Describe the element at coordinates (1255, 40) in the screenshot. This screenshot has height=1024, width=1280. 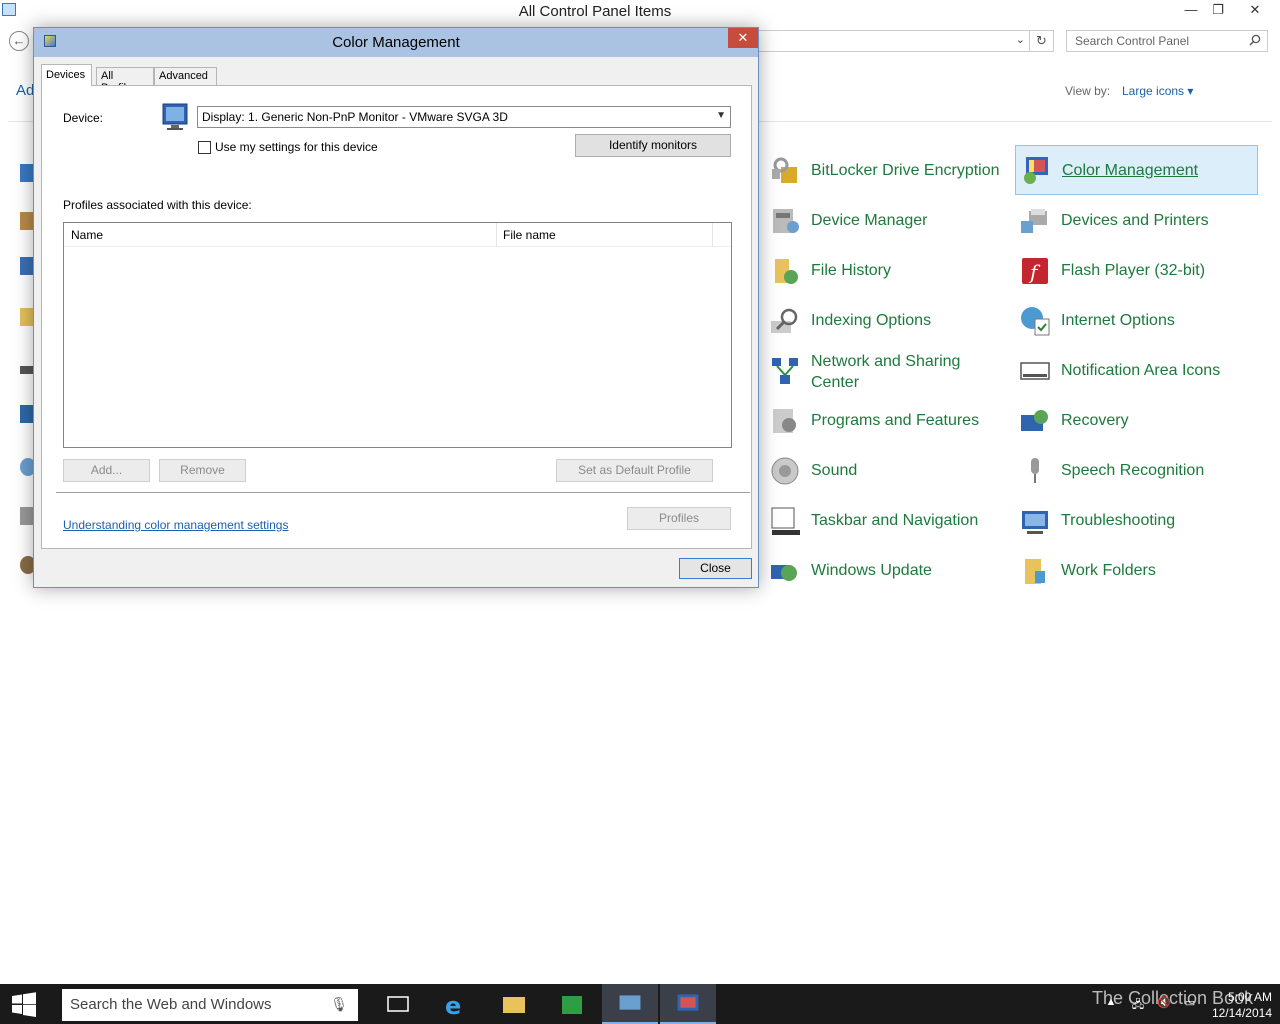
I see `search-icon` at that location.